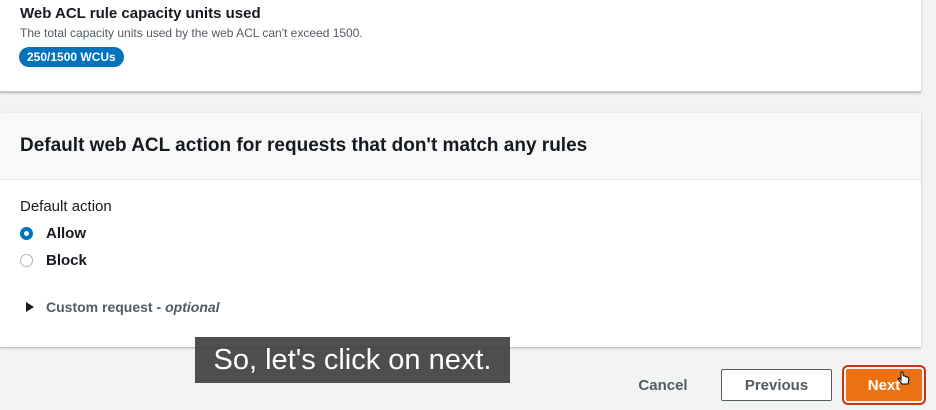  What do you see at coordinates (192, 307) in the screenshot?
I see `optional-label: optional` at bounding box center [192, 307].